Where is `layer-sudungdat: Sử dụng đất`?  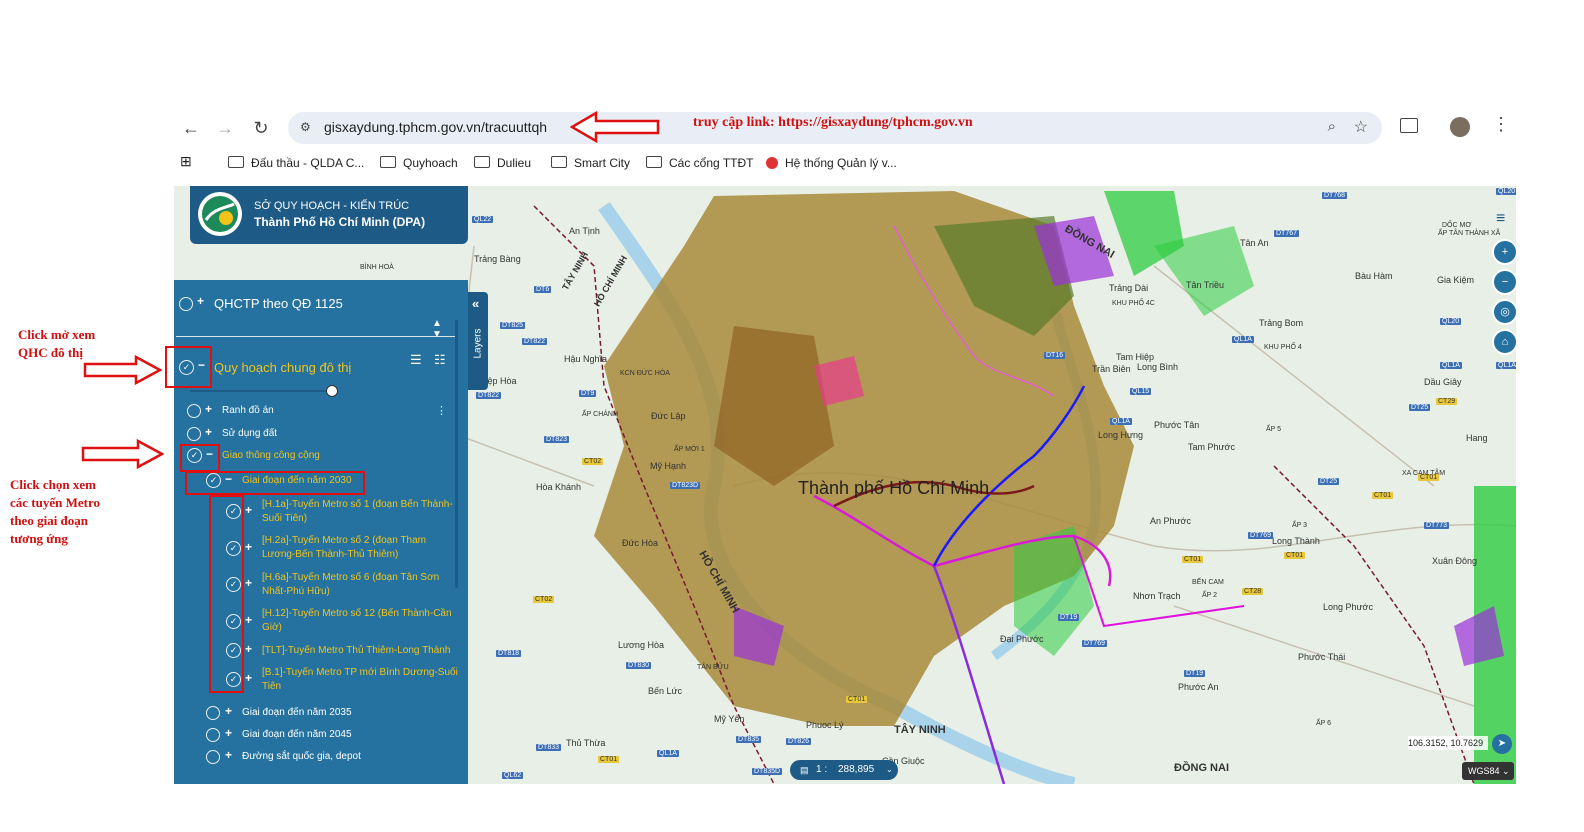 layer-sudungdat: Sử dụng đất is located at coordinates (249, 433).